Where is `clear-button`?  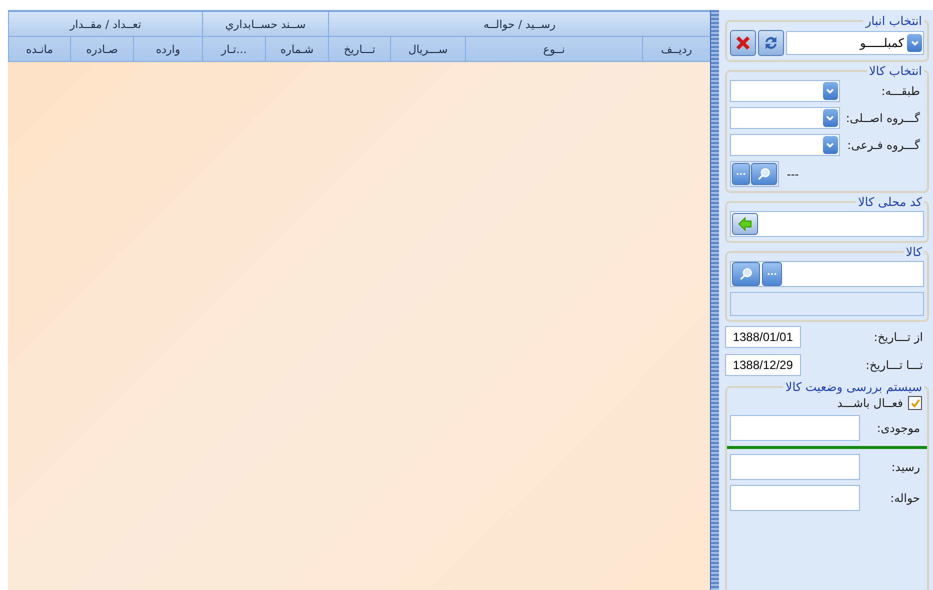
clear-button is located at coordinates (743, 43).